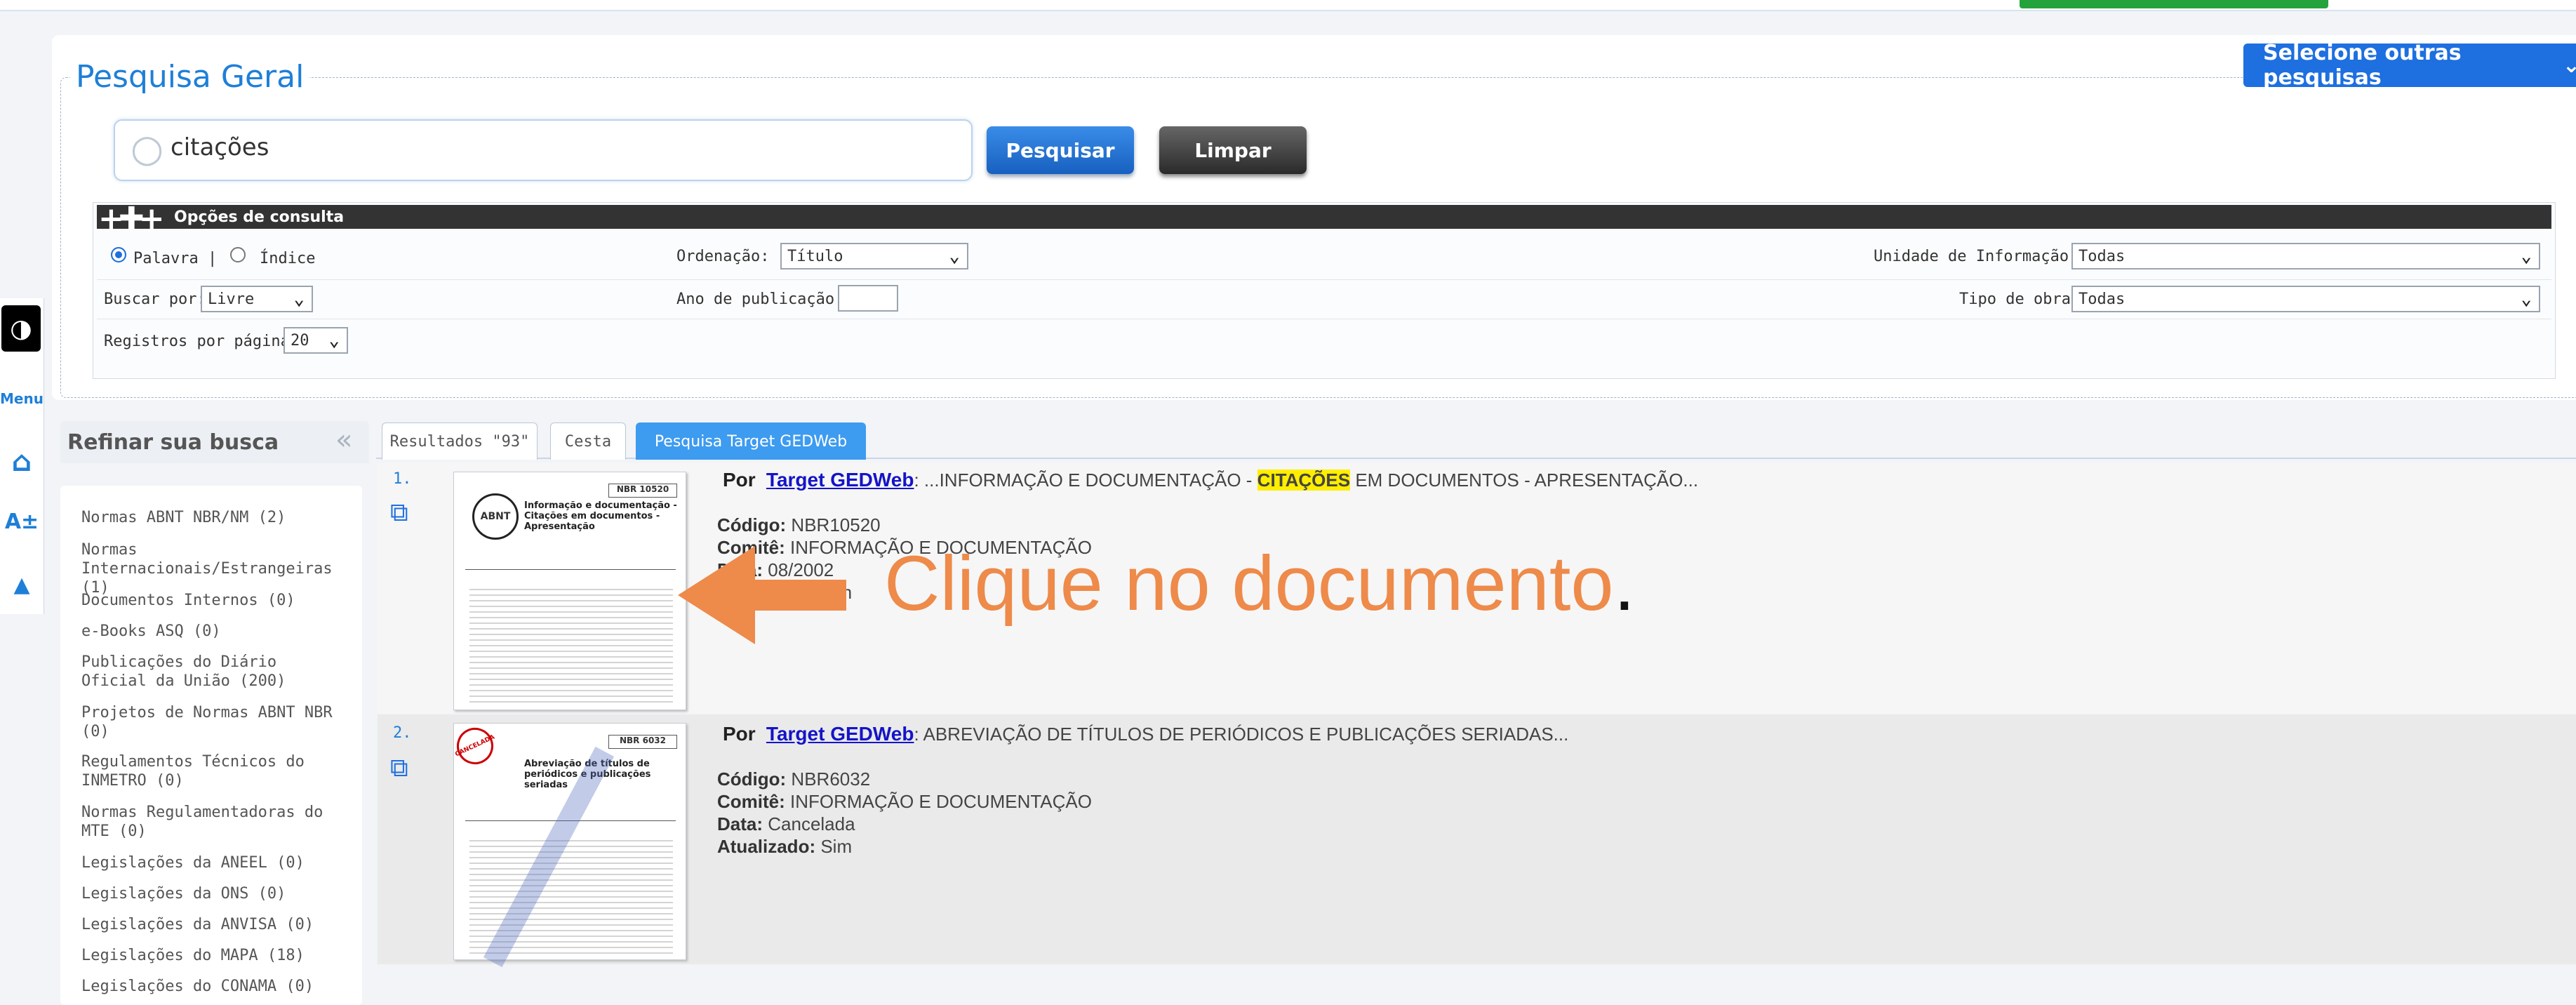 This screenshot has width=2576, height=1005. What do you see at coordinates (215, 442) in the screenshot?
I see `refine-header: Refinar sua busca` at bounding box center [215, 442].